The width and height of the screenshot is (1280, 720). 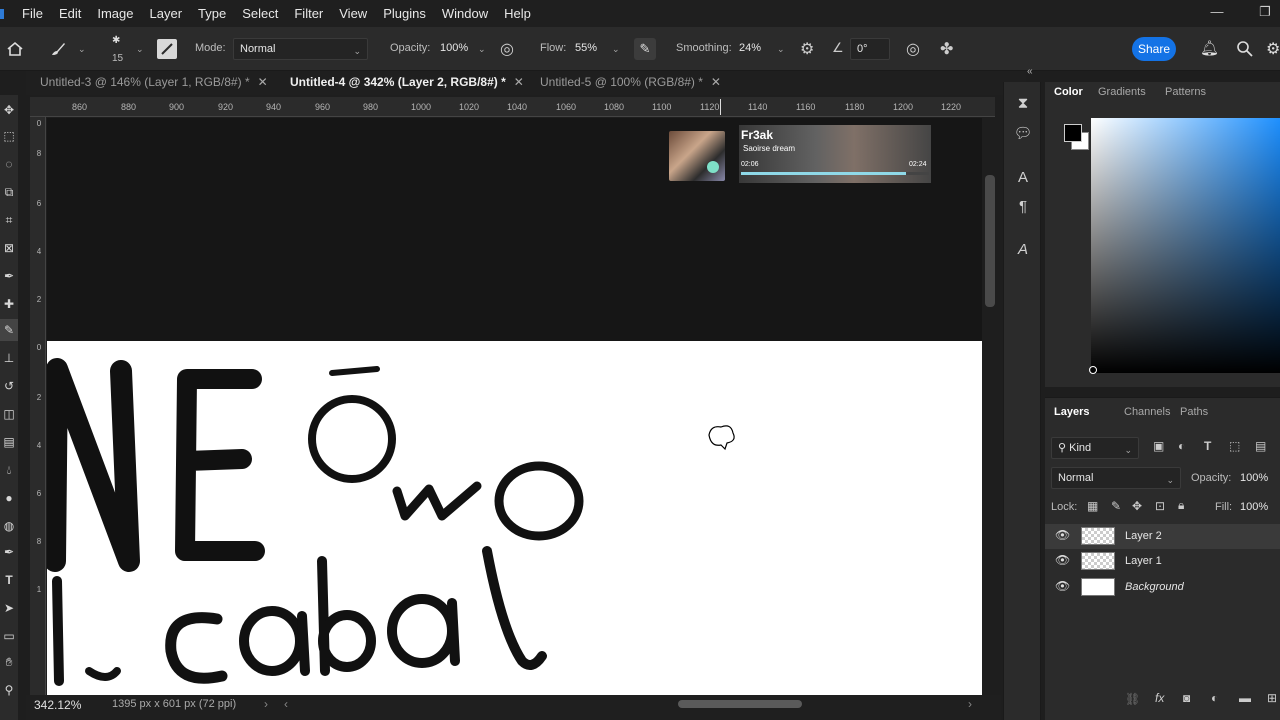 I want to click on new-group-icon: ▬, so click(x=1245, y=698).